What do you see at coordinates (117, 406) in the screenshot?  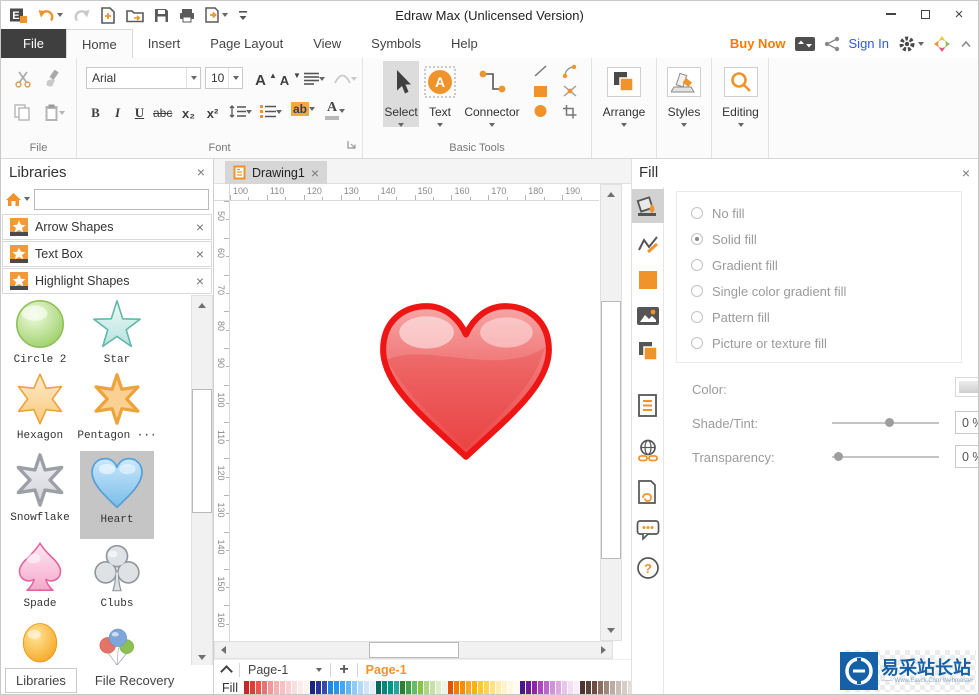 I see `shape-pentagon: Pentagon ···` at bounding box center [117, 406].